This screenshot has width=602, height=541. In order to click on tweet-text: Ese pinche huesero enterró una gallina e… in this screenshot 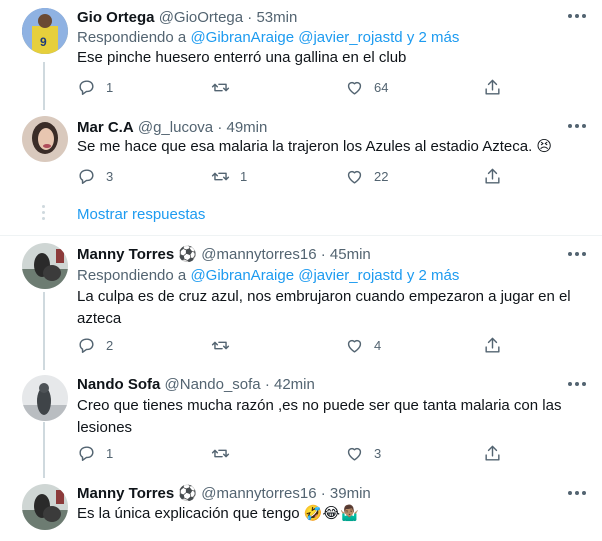, I will do `click(242, 57)`.